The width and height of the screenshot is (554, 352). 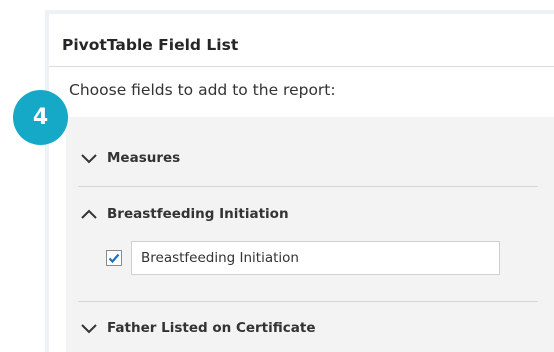 I want to click on section-header-breastfeeding-initiation: Breastfeeding Initiation, so click(x=286, y=214).